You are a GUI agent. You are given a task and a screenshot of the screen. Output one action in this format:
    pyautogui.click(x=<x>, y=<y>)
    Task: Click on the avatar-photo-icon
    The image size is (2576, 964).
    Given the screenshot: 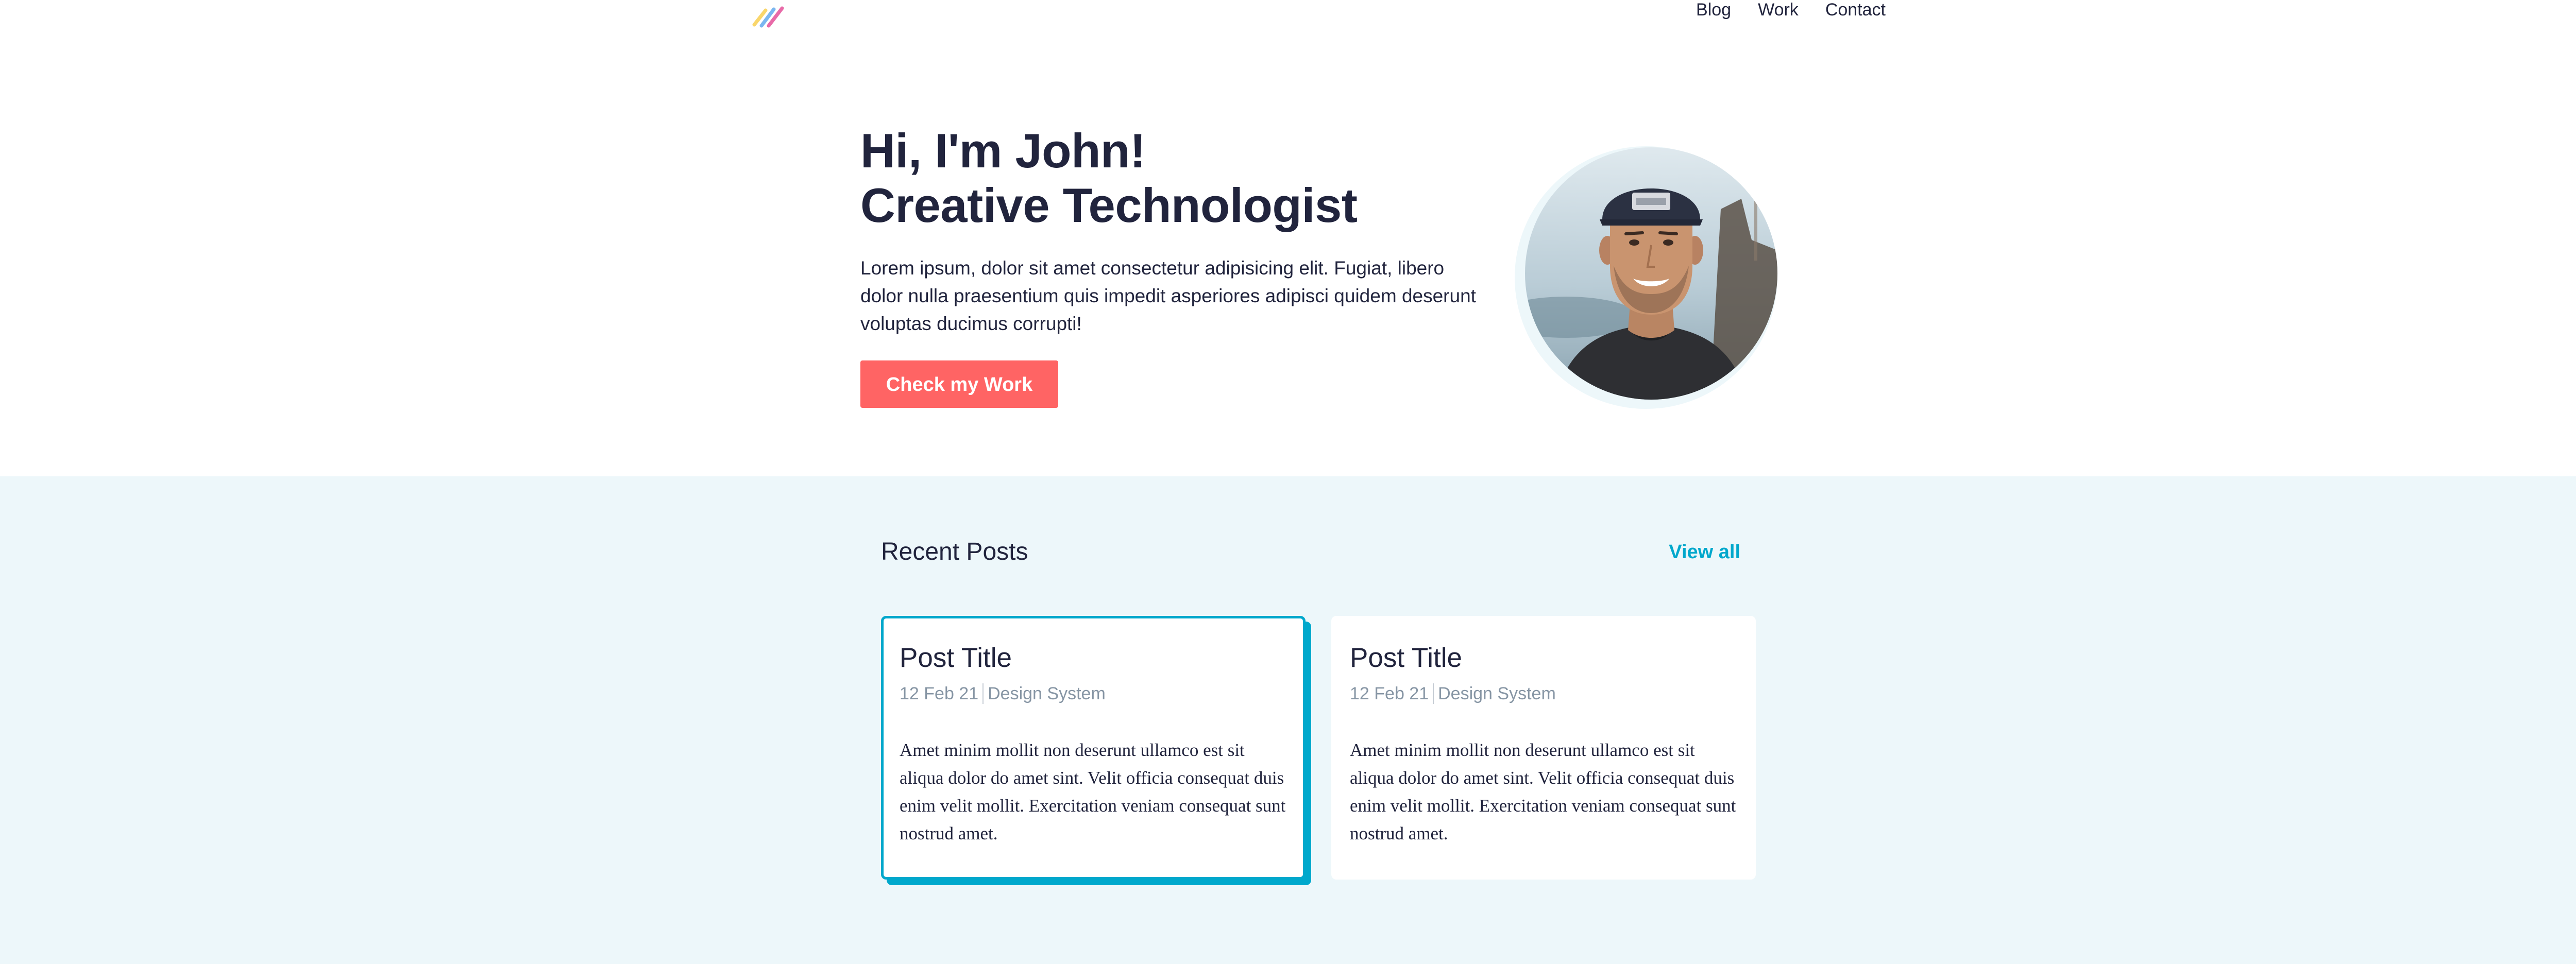 What is the action you would take?
    pyautogui.click(x=1651, y=273)
    